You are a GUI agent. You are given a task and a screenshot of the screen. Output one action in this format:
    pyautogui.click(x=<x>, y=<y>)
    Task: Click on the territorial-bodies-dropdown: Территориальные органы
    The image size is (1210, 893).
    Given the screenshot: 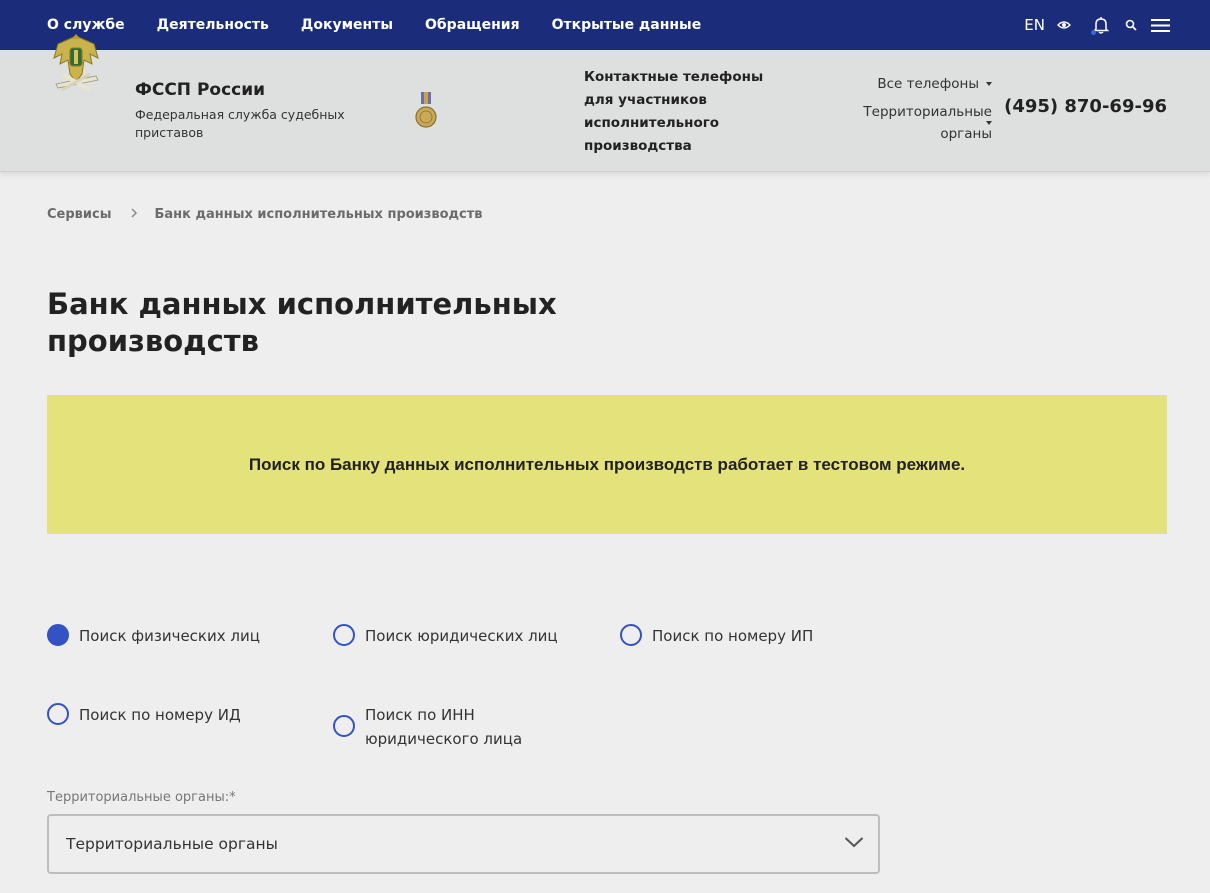 What is the action you would take?
    pyautogui.click(x=917, y=123)
    